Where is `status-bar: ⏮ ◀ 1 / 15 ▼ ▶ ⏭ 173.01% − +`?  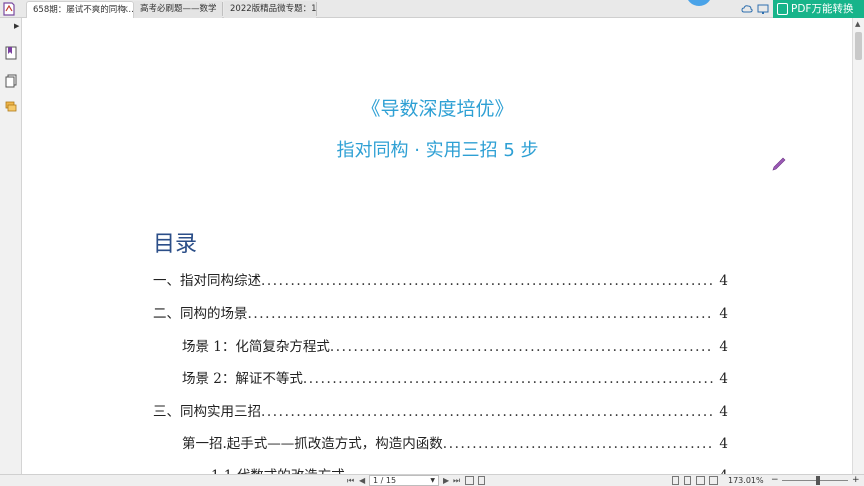
status-bar: ⏮ ◀ 1 / 15 ▼ ▶ ⏭ 173.01% − + is located at coordinates (432, 480).